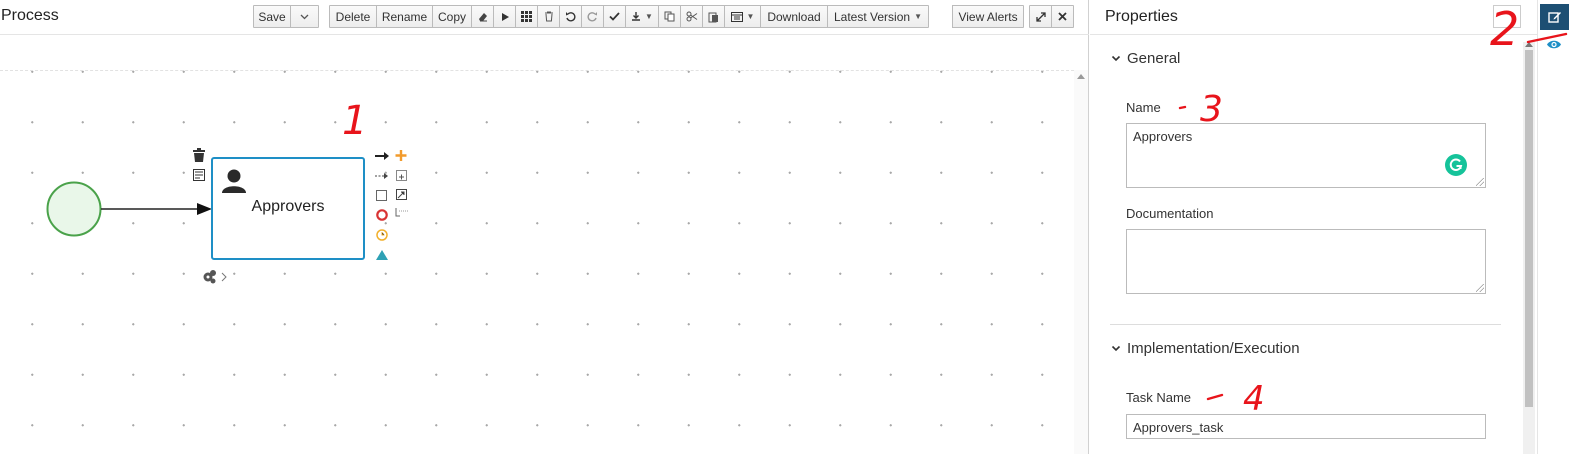  What do you see at coordinates (1141, 16) in the screenshot?
I see `properties-title: Properties` at bounding box center [1141, 16].